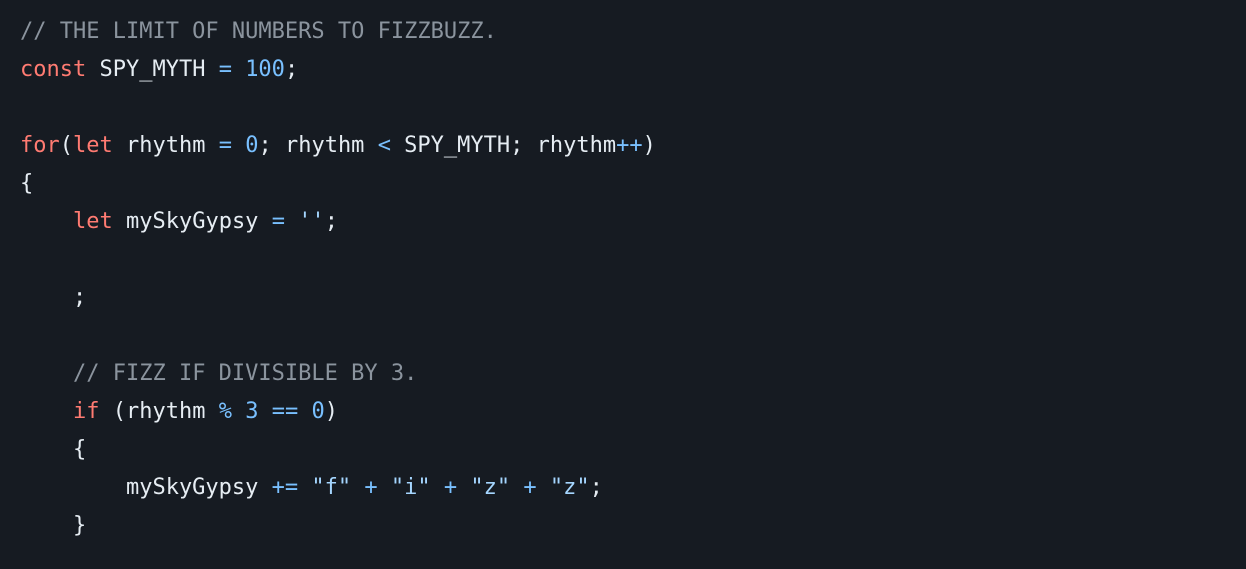 The height and width of the screenshot is (569, 1246). Describe the element at coordinates (245, 373) in the screenshot. I see `code-token-comment: // FIZZ IF DIVISIBLE BY 3.` at that location.